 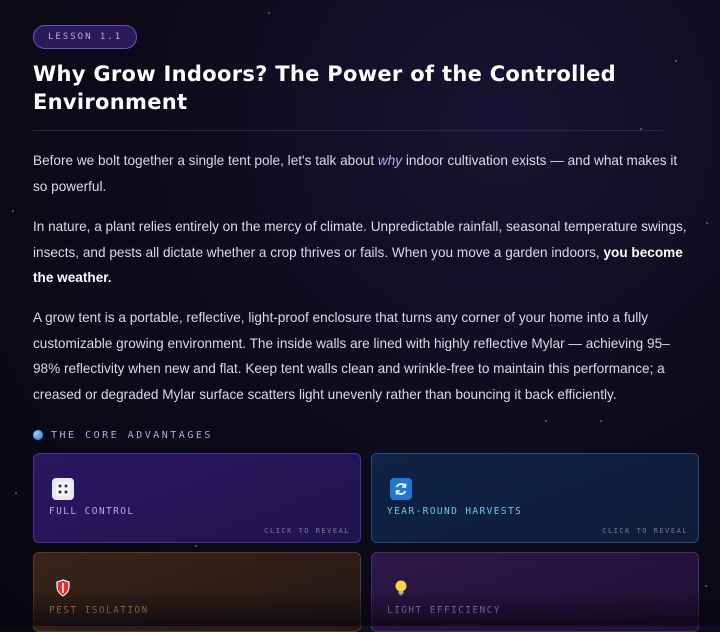 I want to click on cycle-icon, so click(x=401, y=489).